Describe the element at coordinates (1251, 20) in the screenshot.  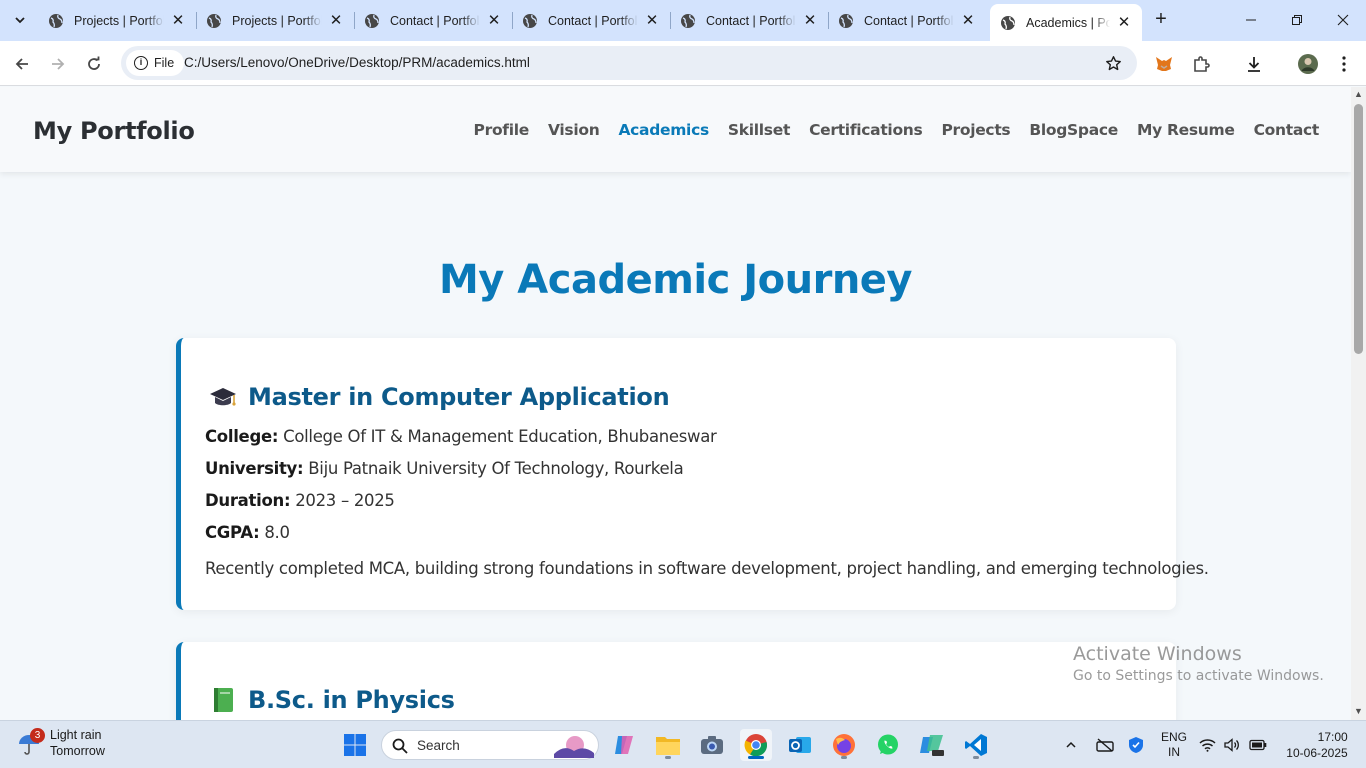
I see `minimize-button` at that location.